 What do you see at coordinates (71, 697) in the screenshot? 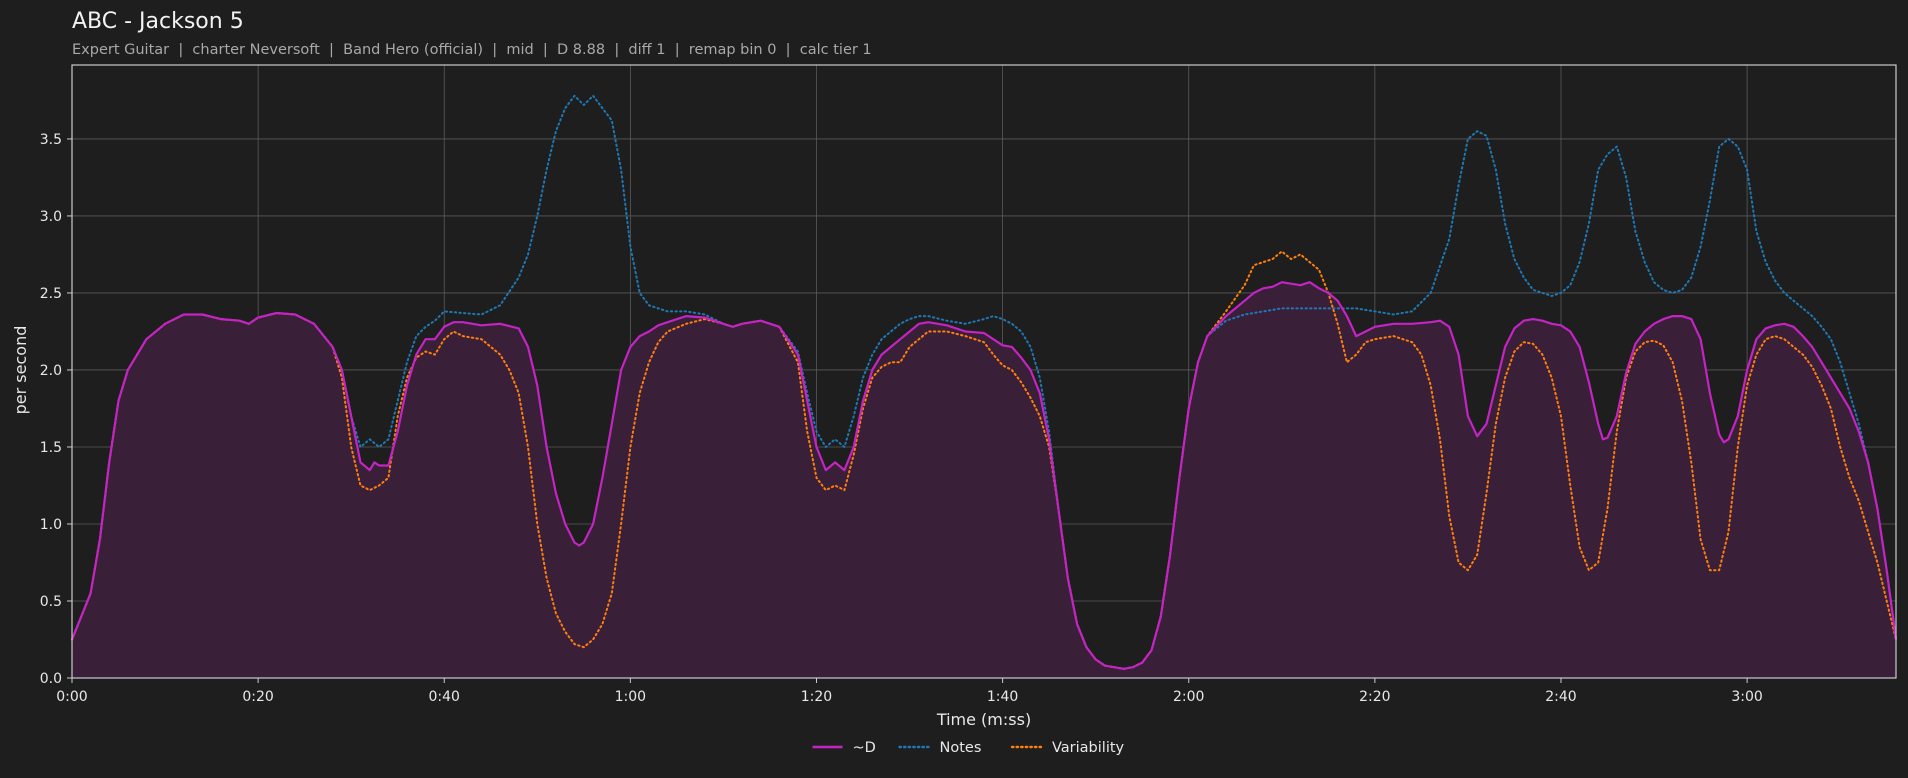
I see `x-tick-label: 0:00` at bounding box center [71, 697].